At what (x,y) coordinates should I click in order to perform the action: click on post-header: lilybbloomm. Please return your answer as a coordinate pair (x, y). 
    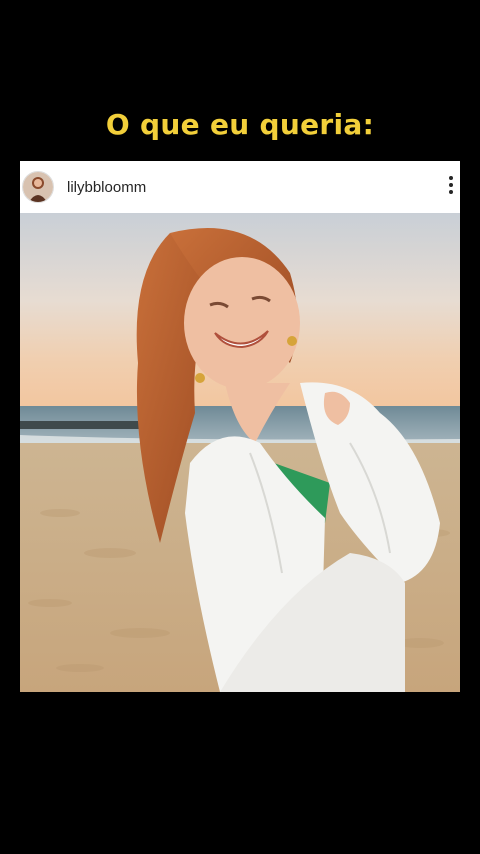
    Looking at the image, I should click on (240, 187).